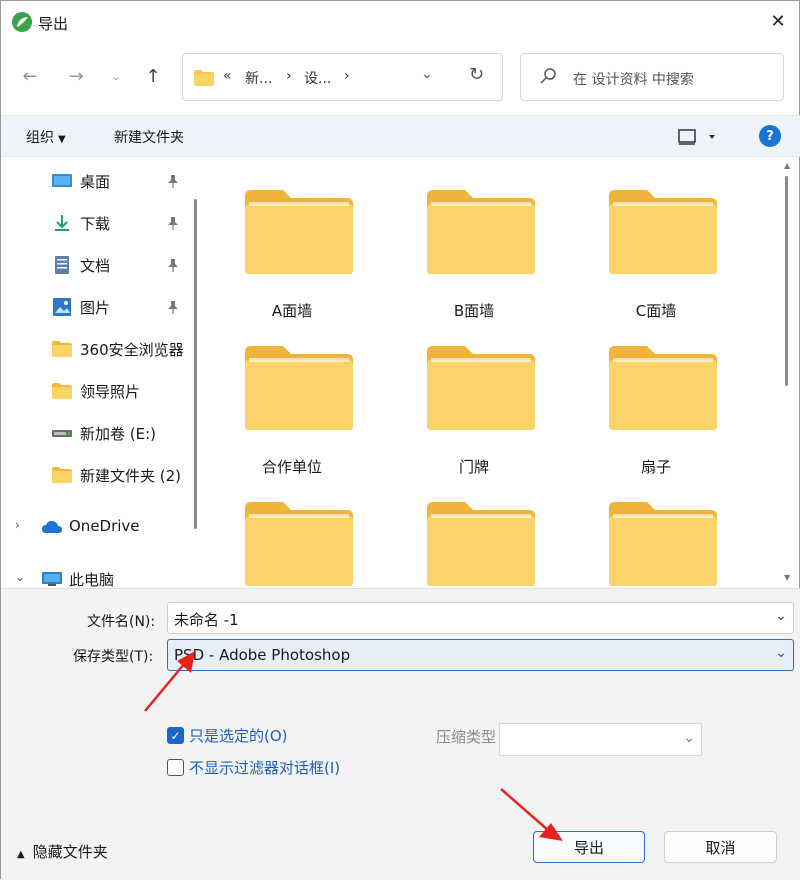  I want to click on sidebar-item-documents: 文档, so click(98, 265).